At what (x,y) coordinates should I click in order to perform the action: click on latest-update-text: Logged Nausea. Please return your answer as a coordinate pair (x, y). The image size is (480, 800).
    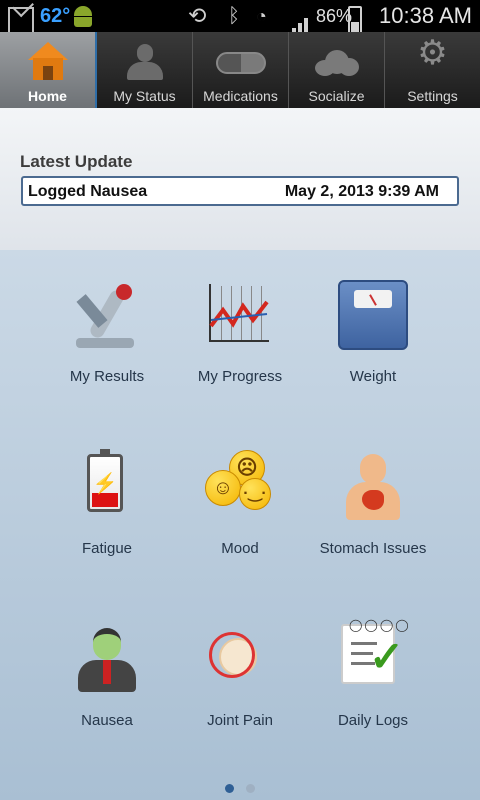
    Looking at the image, I should click on (88, 191).